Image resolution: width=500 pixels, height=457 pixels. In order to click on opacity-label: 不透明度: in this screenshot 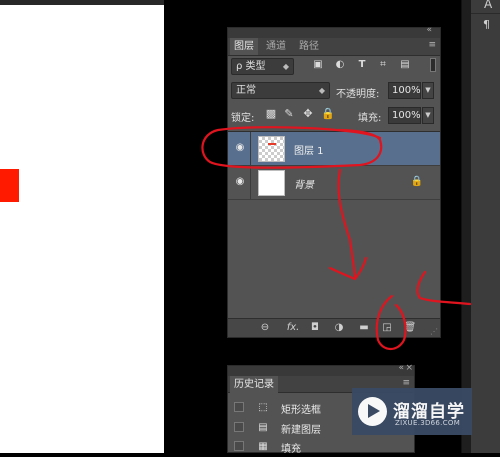, I will do `click(358, 94)`.